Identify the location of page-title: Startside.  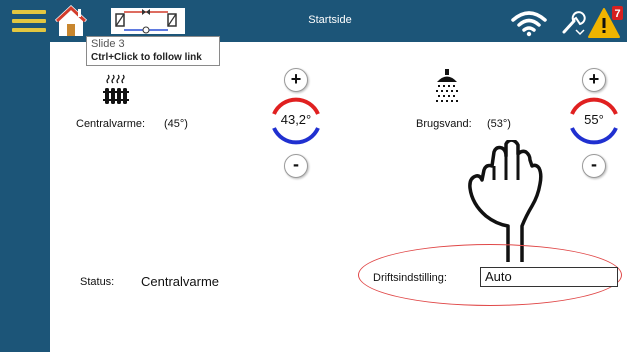
(330, 20).